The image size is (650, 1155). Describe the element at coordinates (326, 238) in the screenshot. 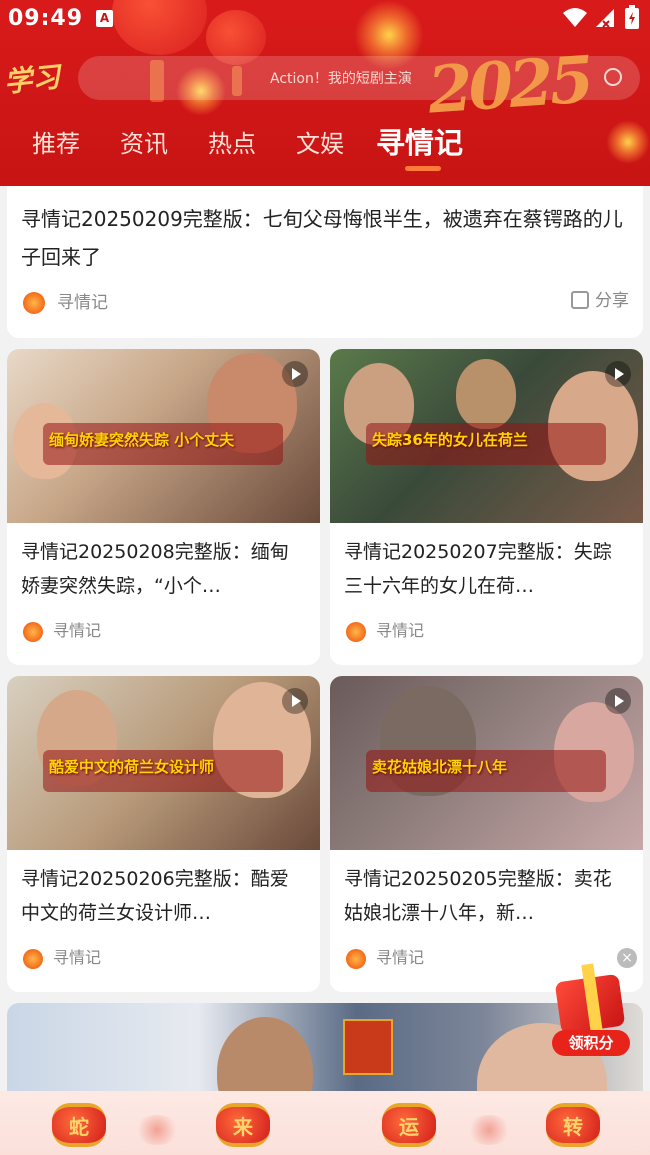

I see `feed-item-title: 寻情记20250209完整版：七旬父母悔恨半生，被遗弃在蔡锷路的儿子回来了` at that location.